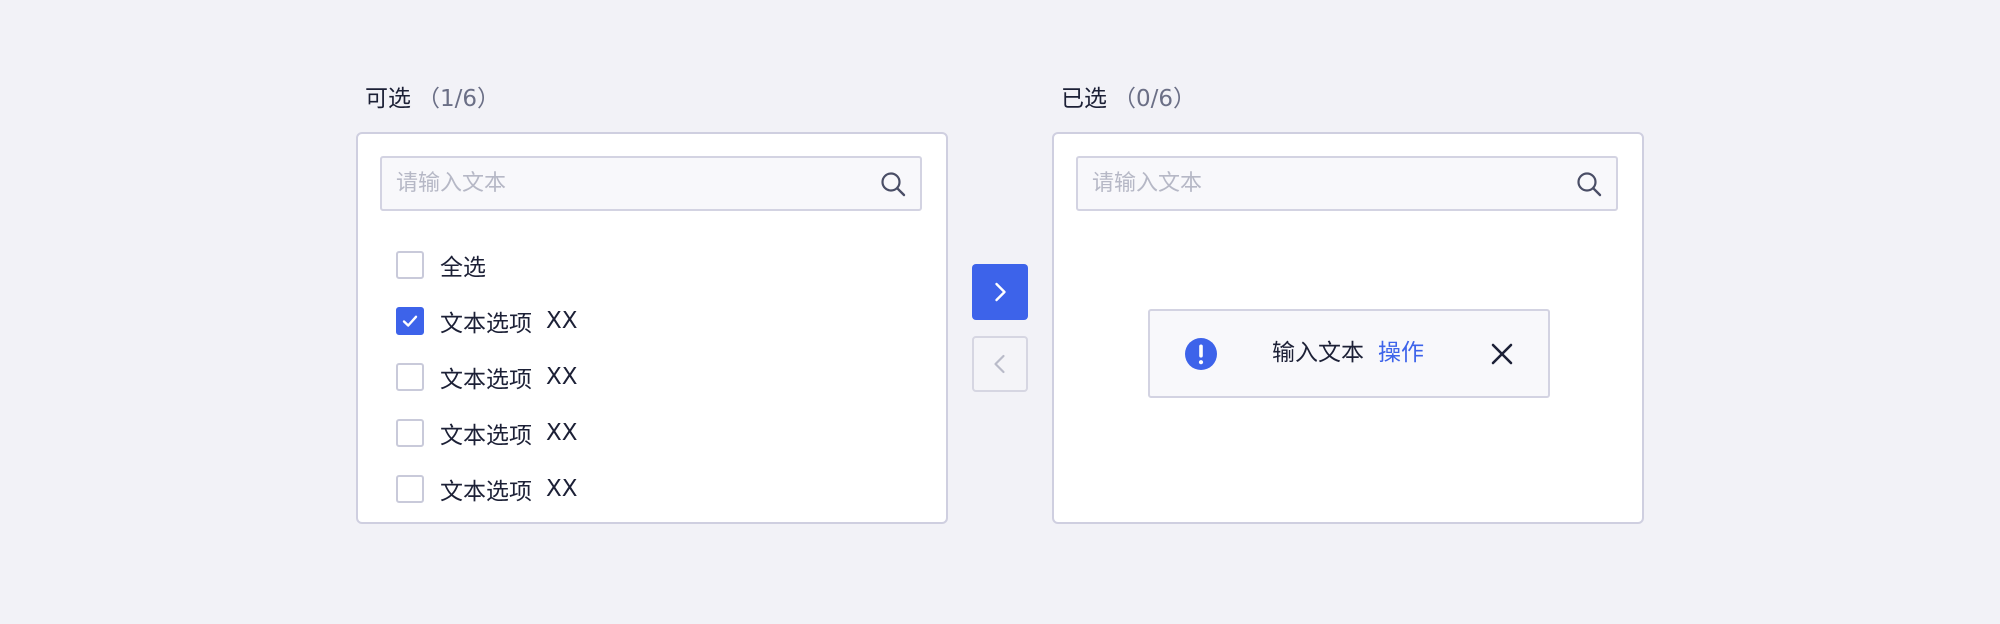  I want to click on target-panel-count: （0/6）, so click(1155, 99).